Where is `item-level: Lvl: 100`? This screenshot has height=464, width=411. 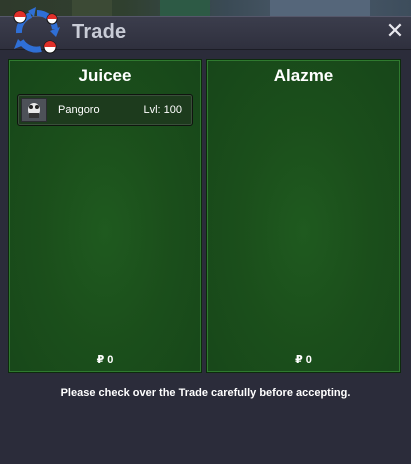 item-level: Lvl: 100 is located at coordinates (162, 110).